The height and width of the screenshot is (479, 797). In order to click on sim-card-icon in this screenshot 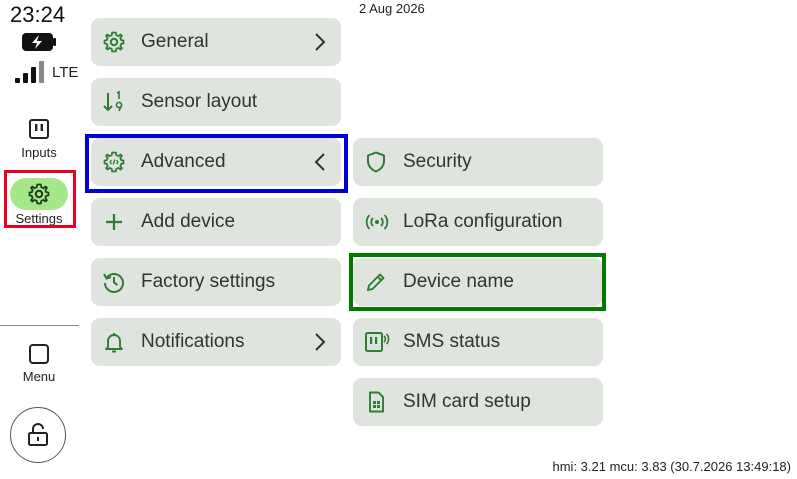, I will do `click(376, 402)`.